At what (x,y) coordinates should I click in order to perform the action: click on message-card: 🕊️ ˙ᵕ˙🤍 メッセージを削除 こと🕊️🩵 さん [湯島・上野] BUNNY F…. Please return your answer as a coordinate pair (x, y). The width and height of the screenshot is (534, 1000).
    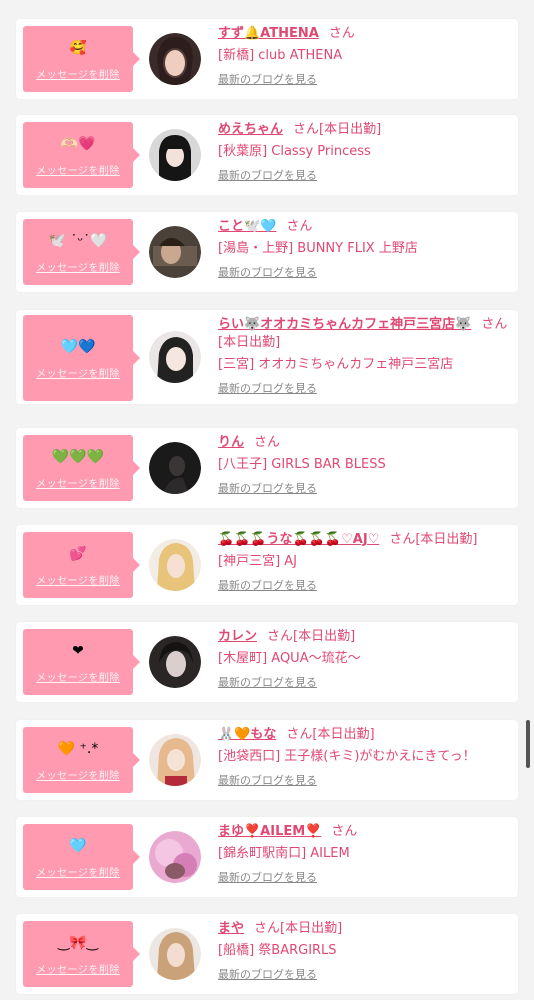
    Looking at the image, I should click on (267, 252).